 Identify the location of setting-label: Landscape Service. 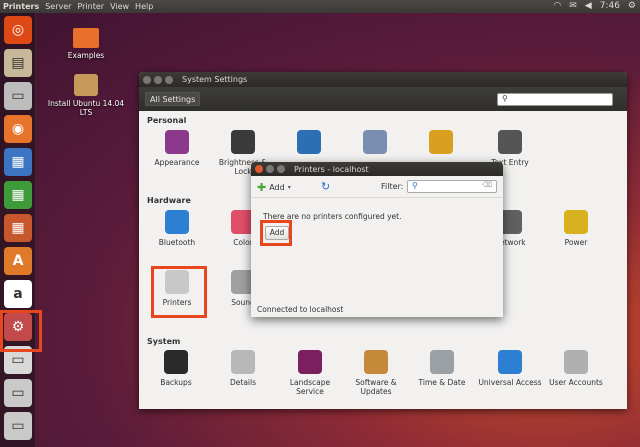
(310, 387).